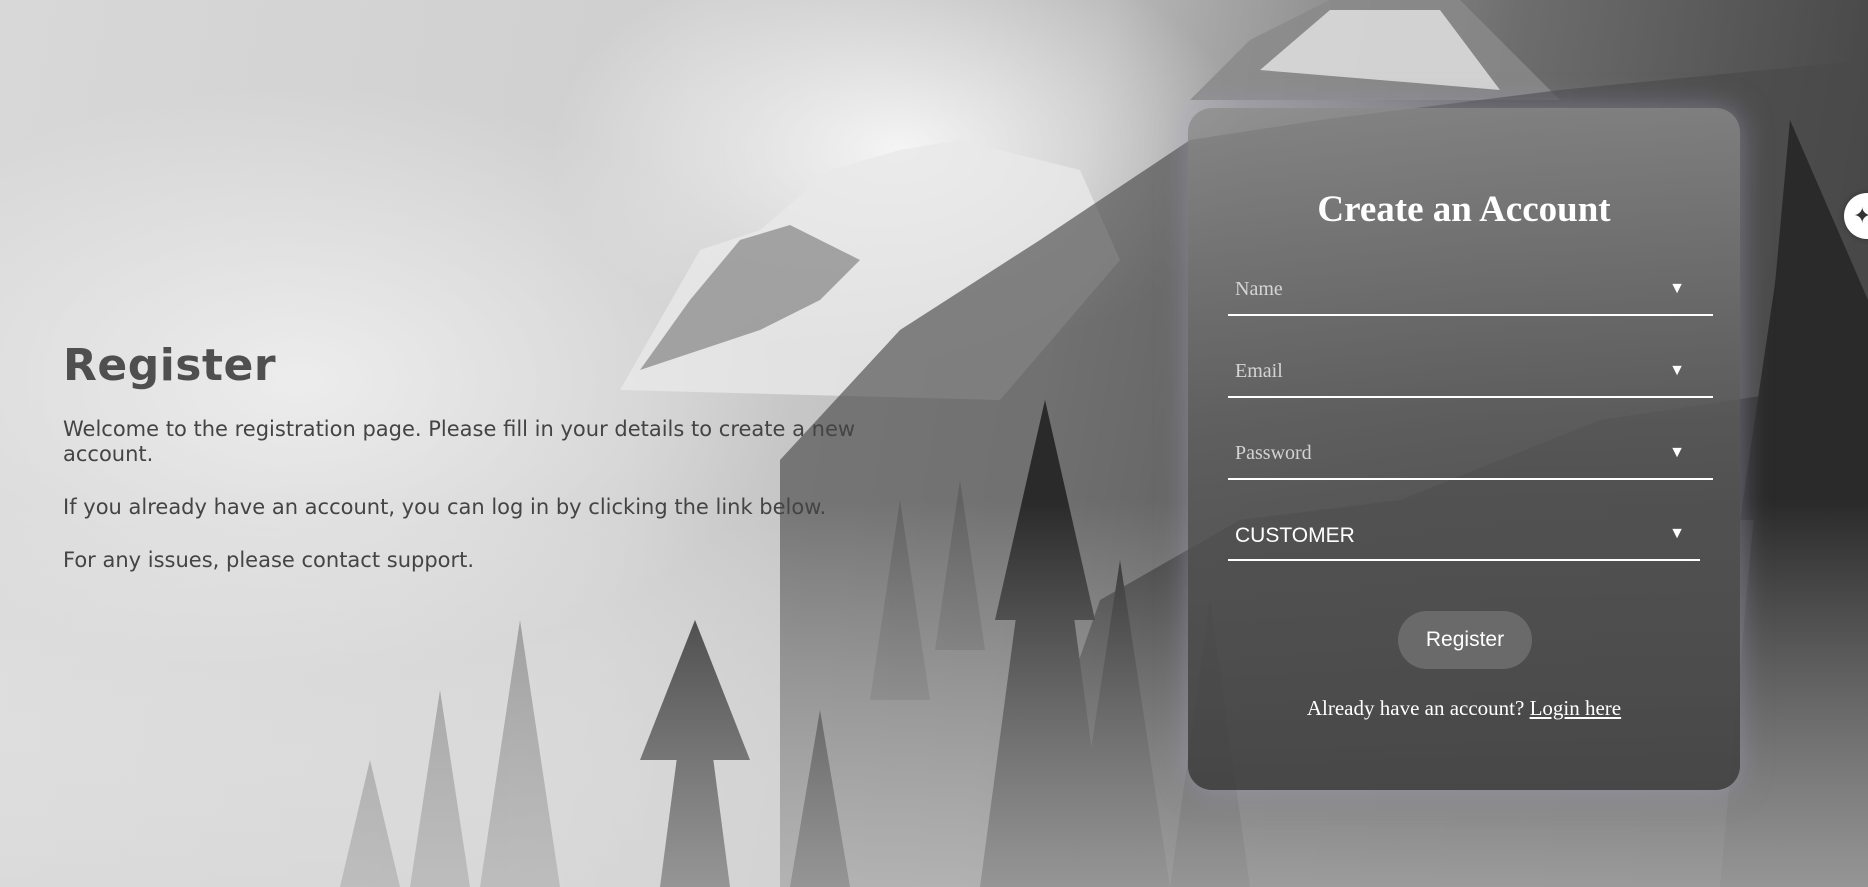 The image size is (1868, 887). Describe the element at coordinates (1576, 708) in the screenshot. I see `login-link: Login here` at that location.